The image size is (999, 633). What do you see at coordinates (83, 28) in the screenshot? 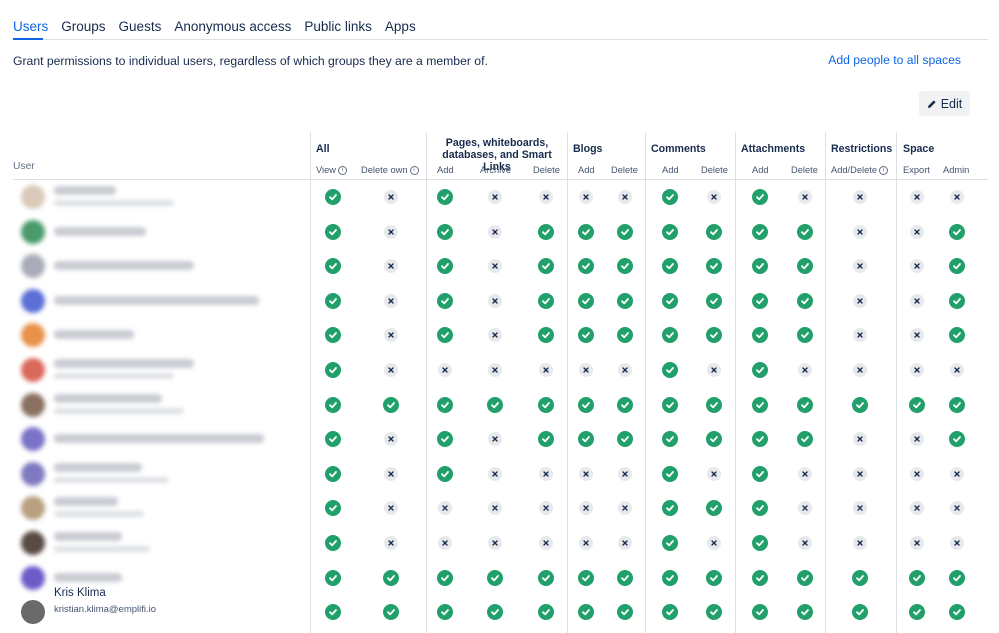
I see `tab-groups: Groups` at bounding box center [83, 28].